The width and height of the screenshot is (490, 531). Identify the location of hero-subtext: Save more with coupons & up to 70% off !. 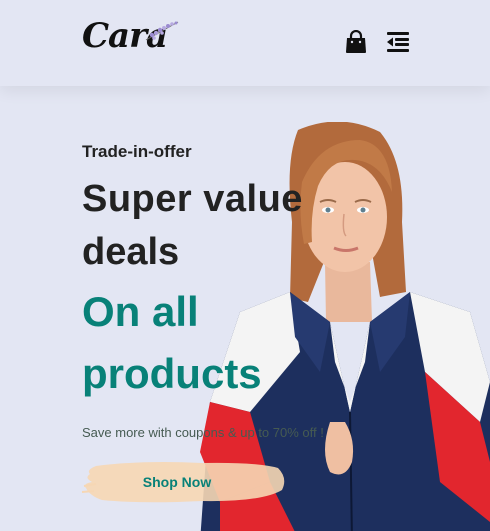
(203, 432).